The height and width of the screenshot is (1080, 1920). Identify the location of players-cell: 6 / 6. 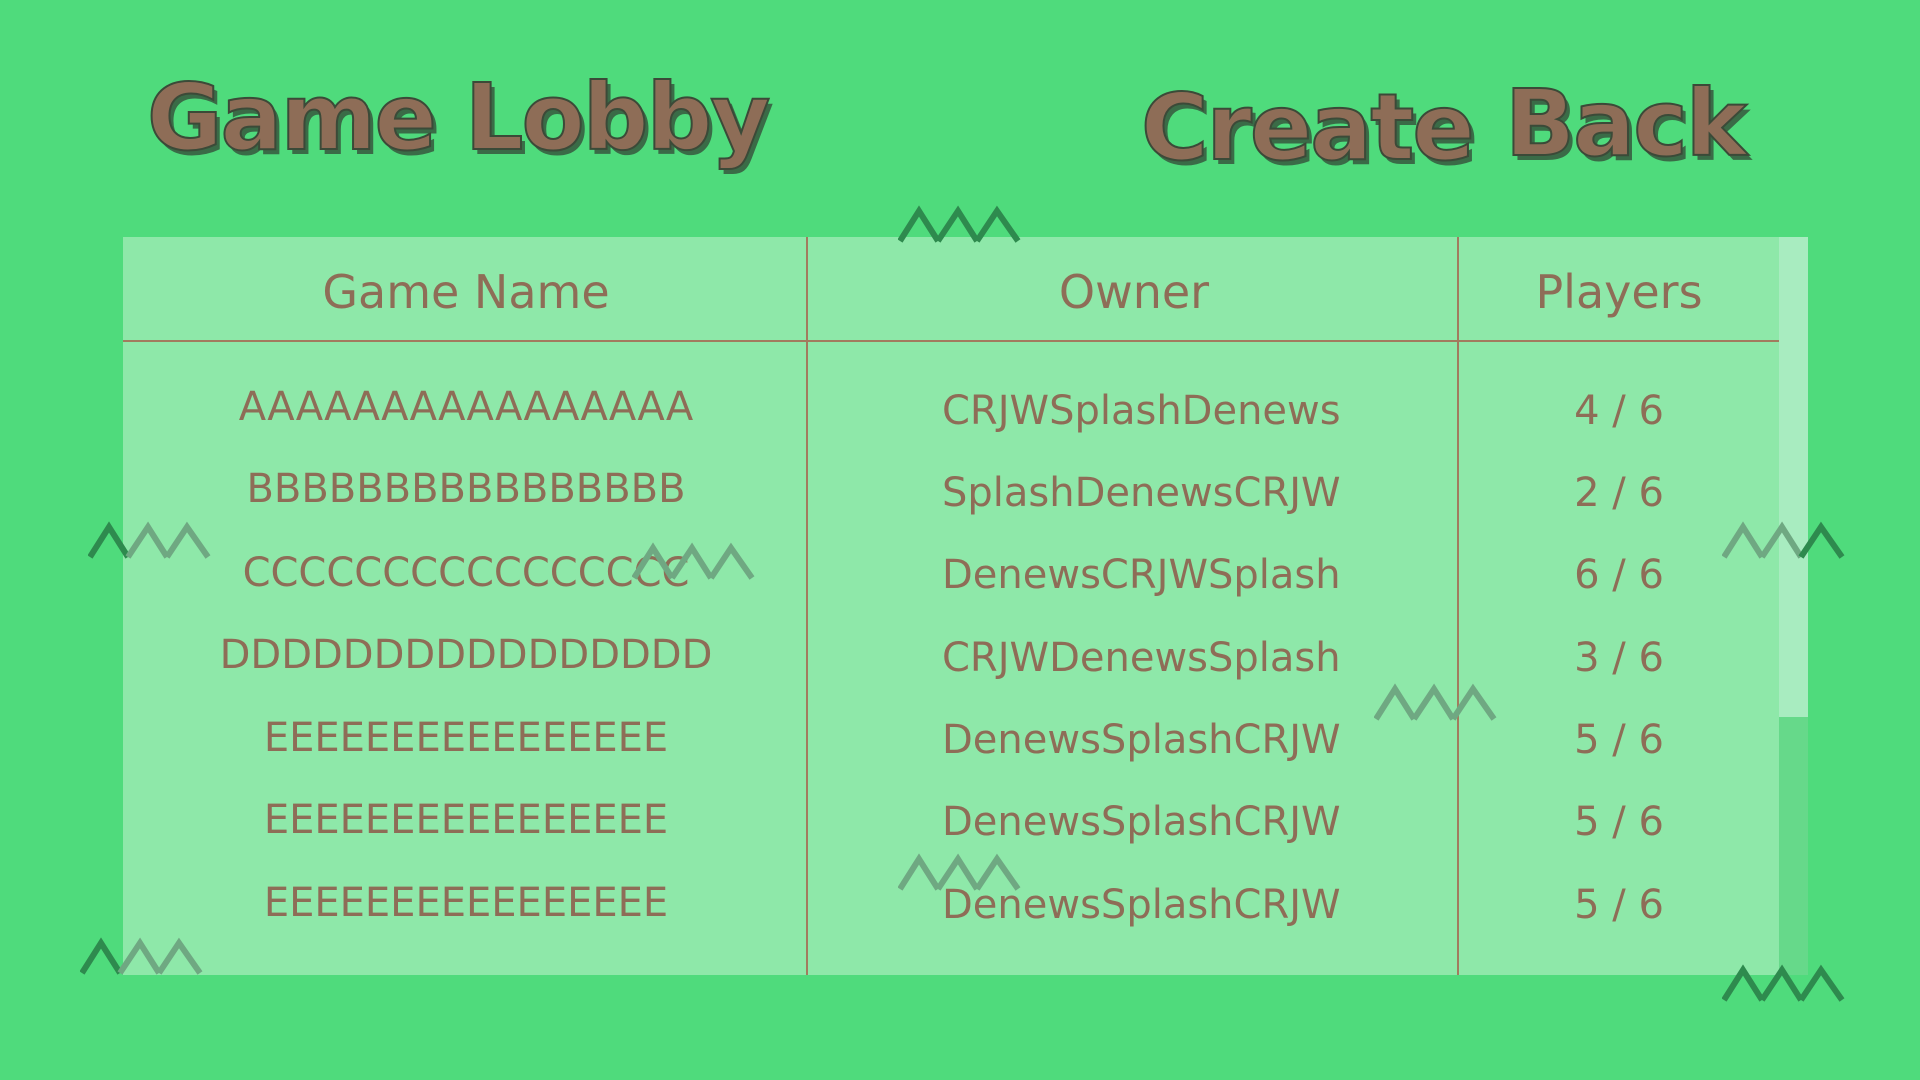
(1619, 575).